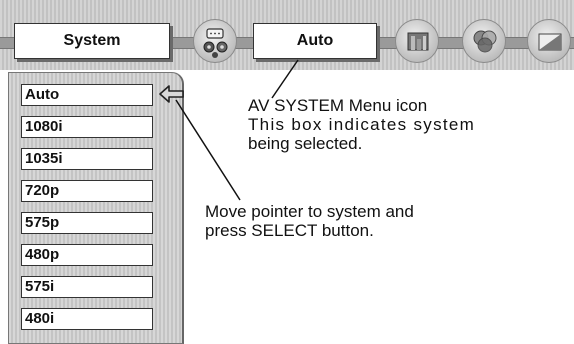  I want to click on icon-note-line-2: This box indicates system, so click(362, 124).